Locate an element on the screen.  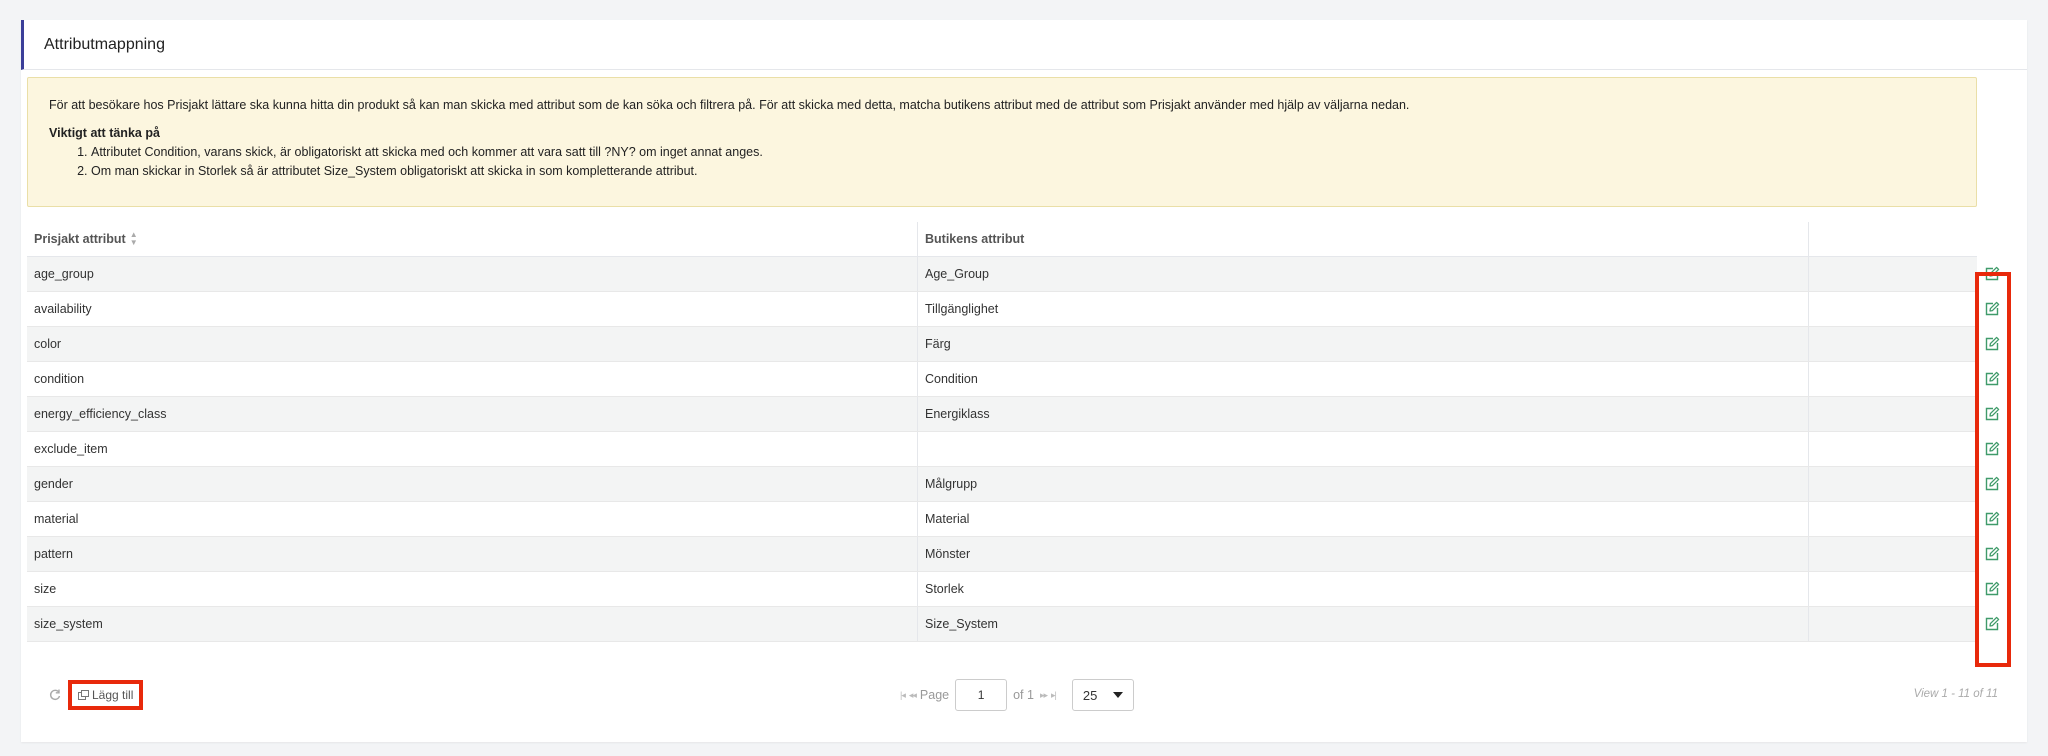
cell-butik: Condition is located at coordinates (1363, 379).